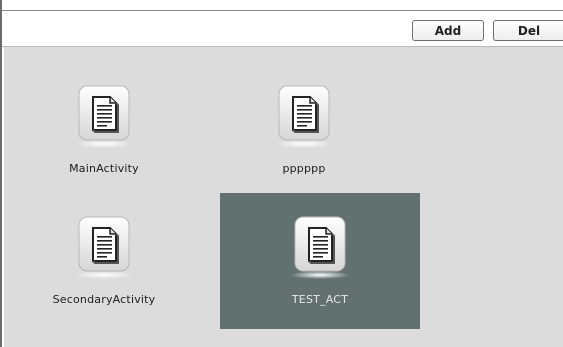  Describe the element at coordinates (304, 168) in the screenshot. I see `activity-label: pppppp` at that location.